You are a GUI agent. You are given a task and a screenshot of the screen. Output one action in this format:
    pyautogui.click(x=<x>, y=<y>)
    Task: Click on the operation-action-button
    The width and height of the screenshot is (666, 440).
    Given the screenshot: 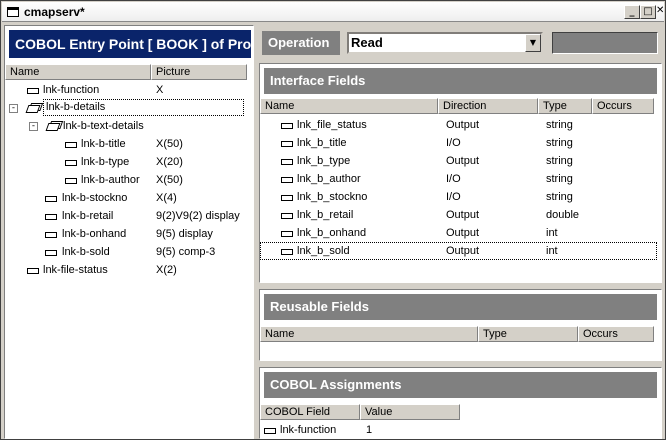 What is the action you would take?
    pyautogui.click(x=605, y=43)
    